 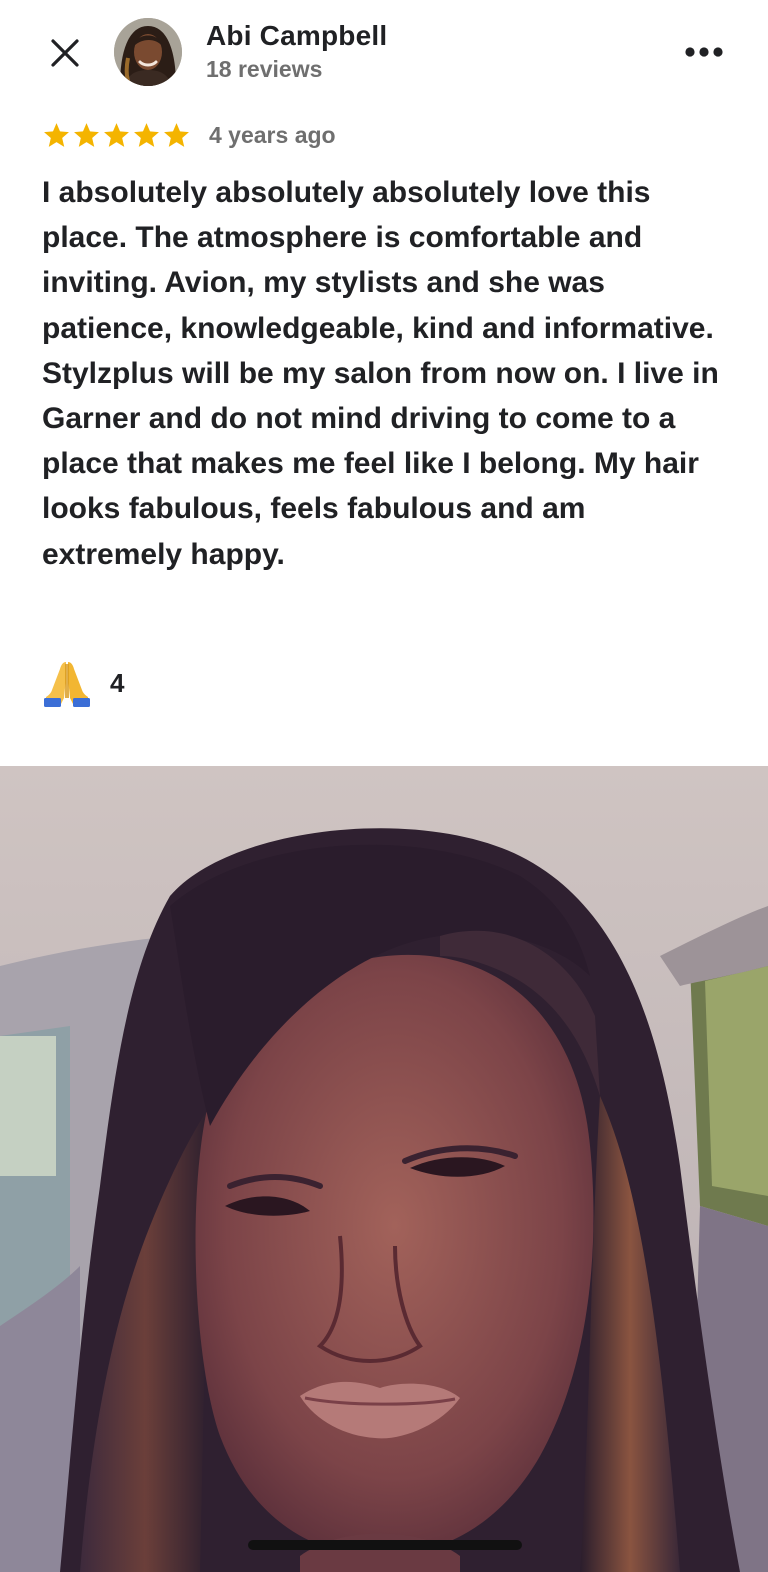 What do you see at coordinates (385, 1545) in the screenshot?
I see `home-indicator` at bounding box center [385, 1545].